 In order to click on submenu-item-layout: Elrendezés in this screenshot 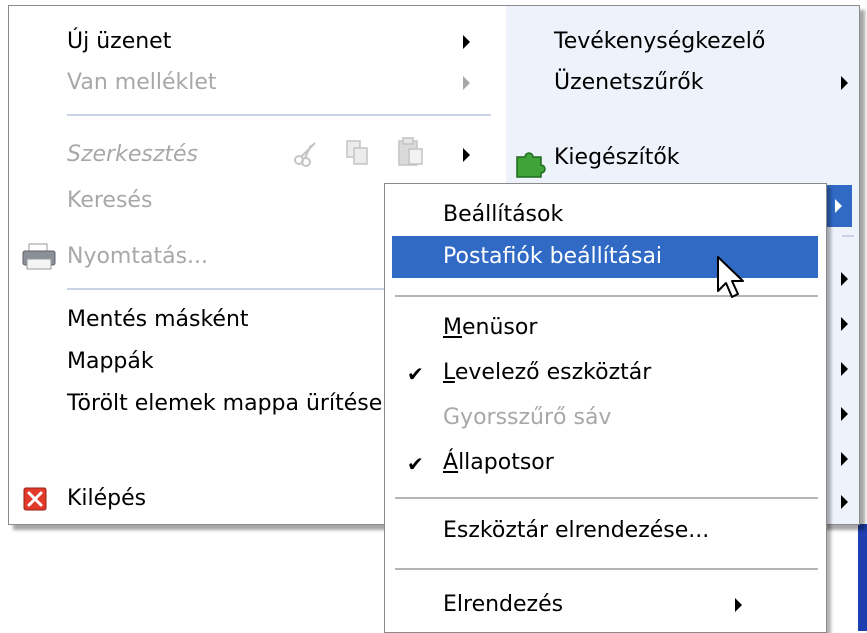, I will do `click(503, 605)`.